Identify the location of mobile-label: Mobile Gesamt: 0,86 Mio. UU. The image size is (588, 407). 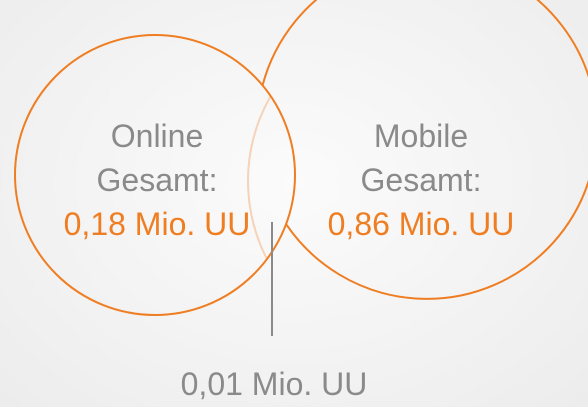
(421, 180).